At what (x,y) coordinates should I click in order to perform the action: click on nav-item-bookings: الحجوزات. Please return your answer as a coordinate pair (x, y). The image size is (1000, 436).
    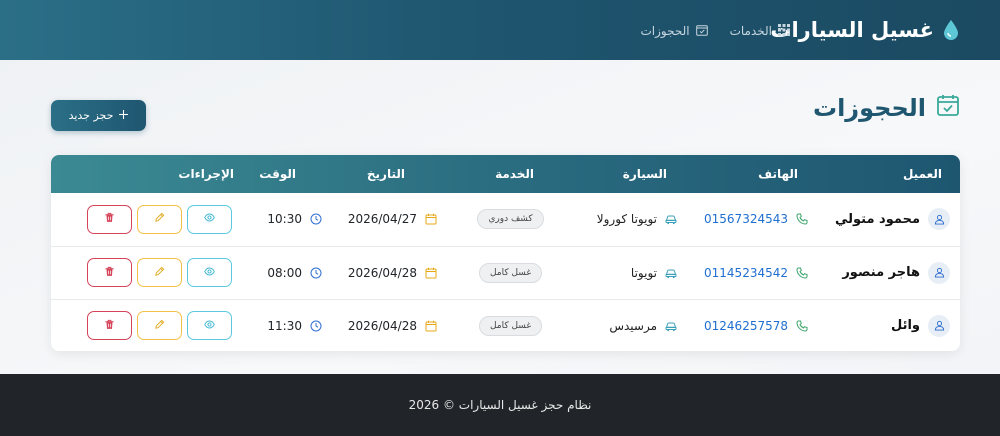
    Looking at the image, I should click on (674, 31).